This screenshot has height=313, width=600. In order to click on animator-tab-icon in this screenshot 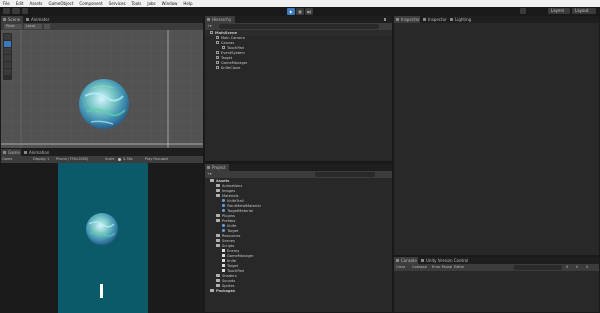, I will do `click(27, 19)`.